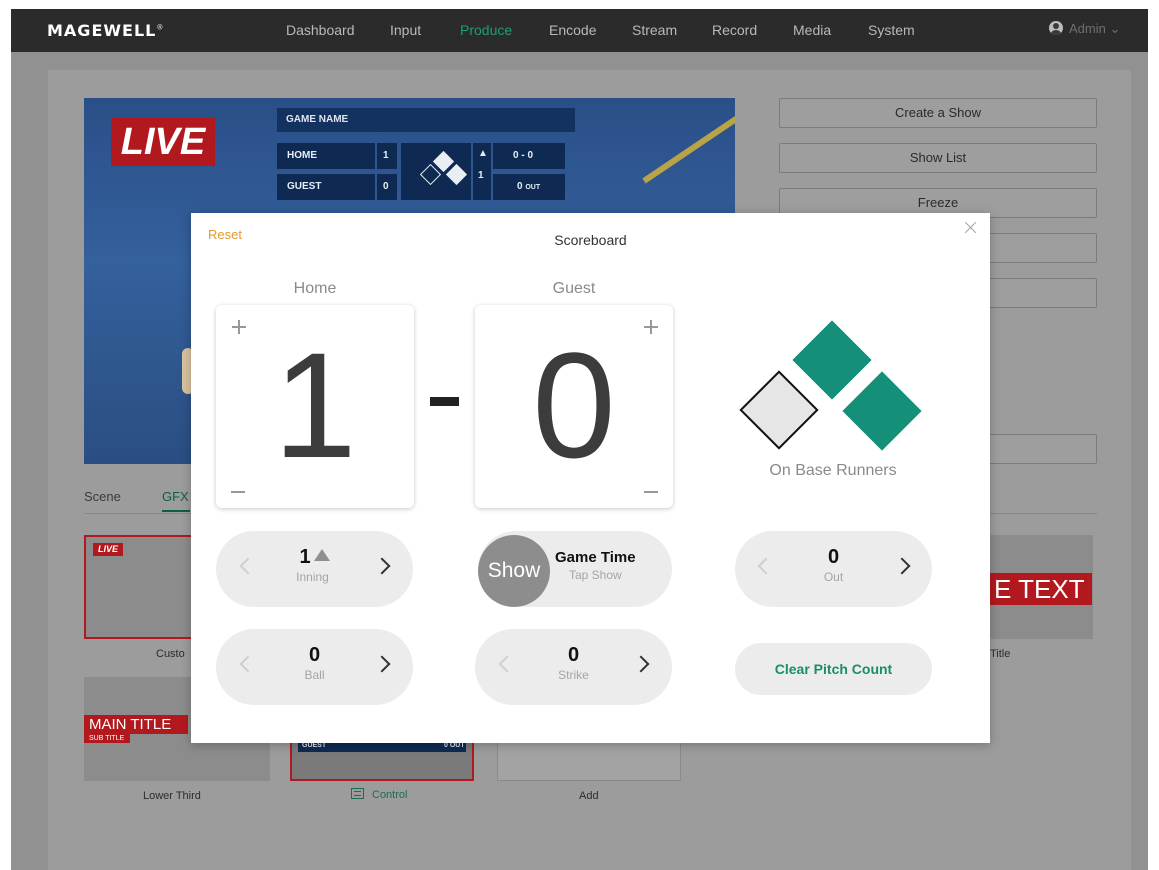 This screenshot has height=870, width=1159. What do you see at coordinates (734, 30) in the screenshot?
I see `nav-item-record: Record` at bounding box center [734, 30].